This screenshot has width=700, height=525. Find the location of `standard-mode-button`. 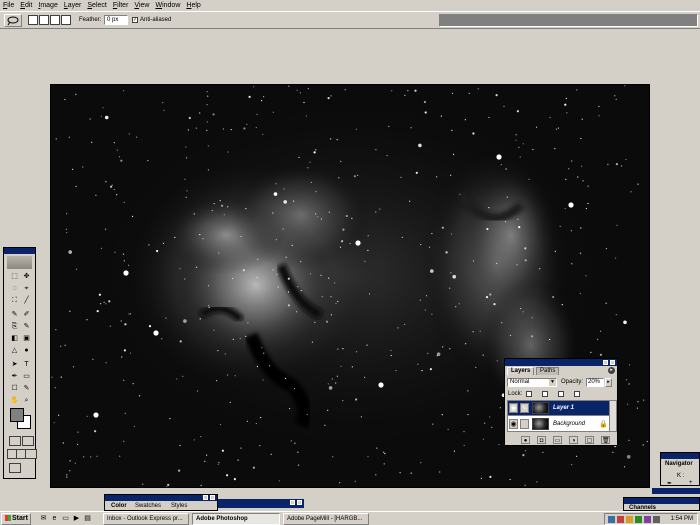

standard-mode-button is located at coordinates (15, 441).